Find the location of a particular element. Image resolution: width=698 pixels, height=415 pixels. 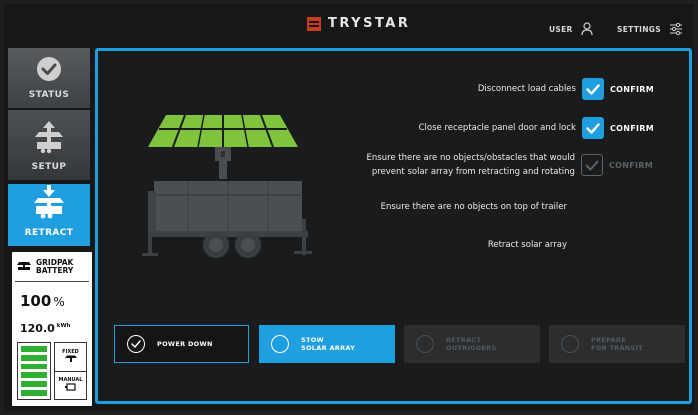

checklist-item: Disconnect load cables CONFIRM is located at coordinates (566, 89).